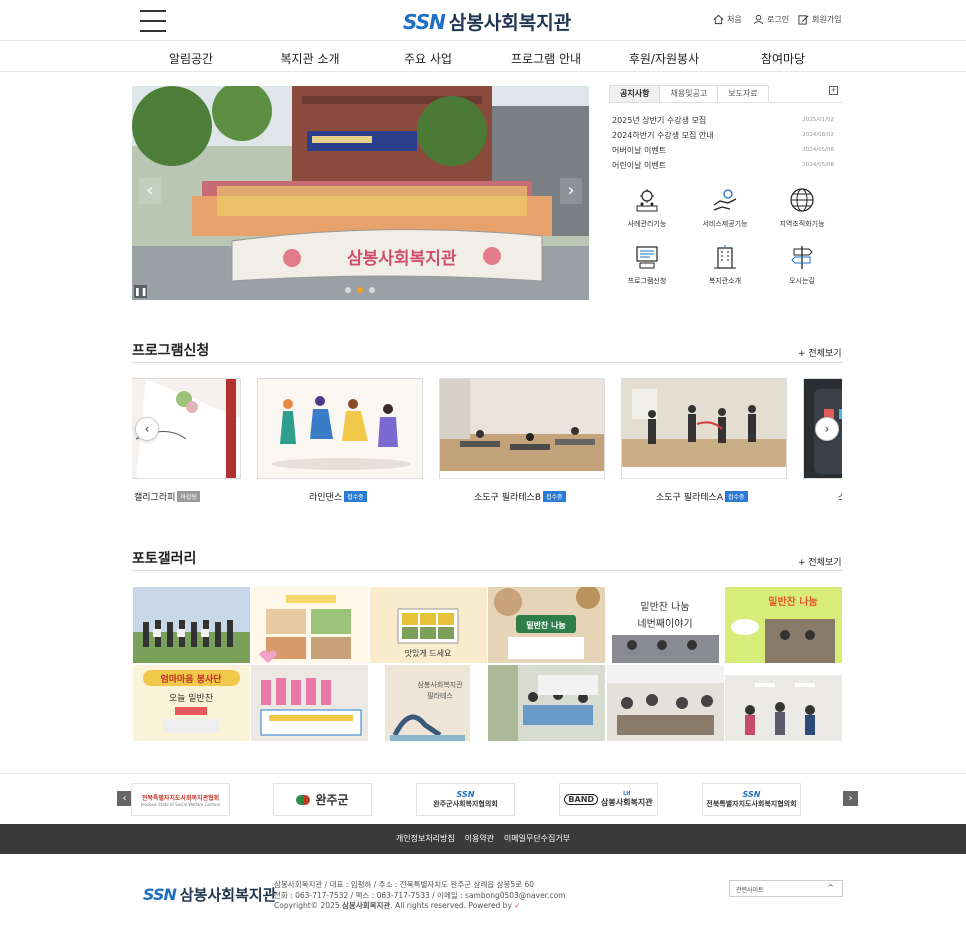  I want to click on band-logo: BAND, so click(581, 799).